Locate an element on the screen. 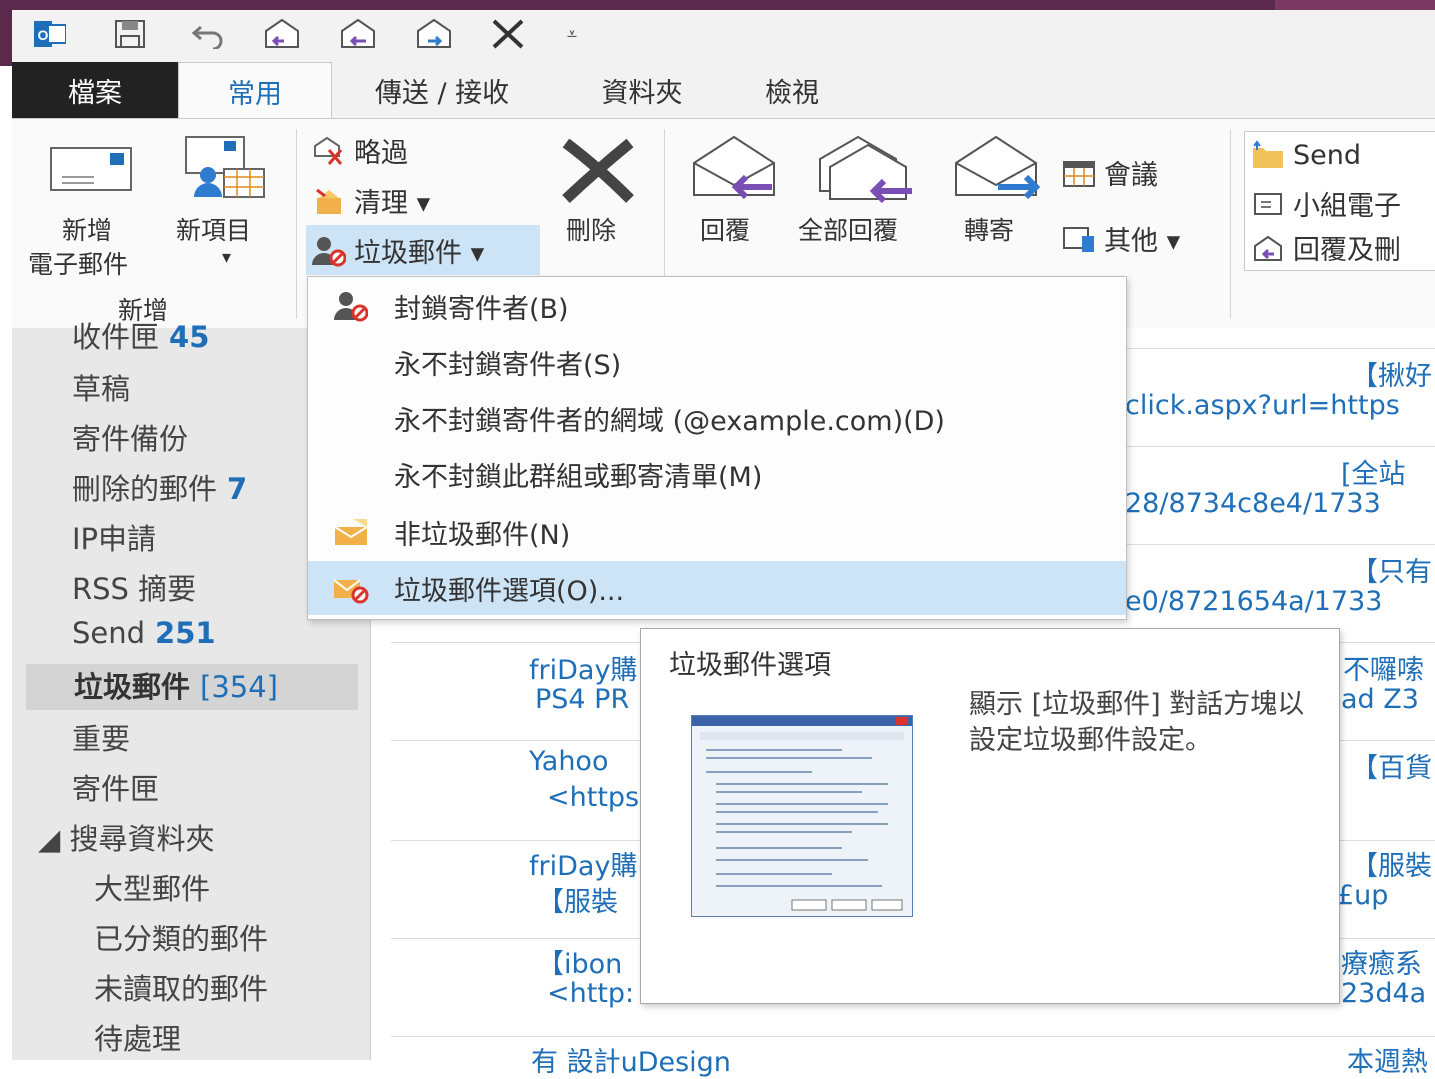 The image size is (1435, 1079). folder-large-mail: 大型郵件 is located at coordinates (152, 887).